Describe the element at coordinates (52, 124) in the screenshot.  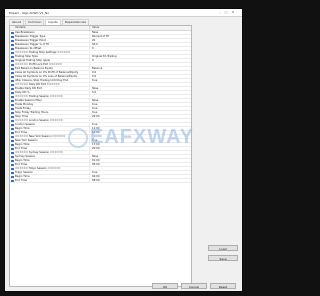
I see `row-variable: London Session` at that location.